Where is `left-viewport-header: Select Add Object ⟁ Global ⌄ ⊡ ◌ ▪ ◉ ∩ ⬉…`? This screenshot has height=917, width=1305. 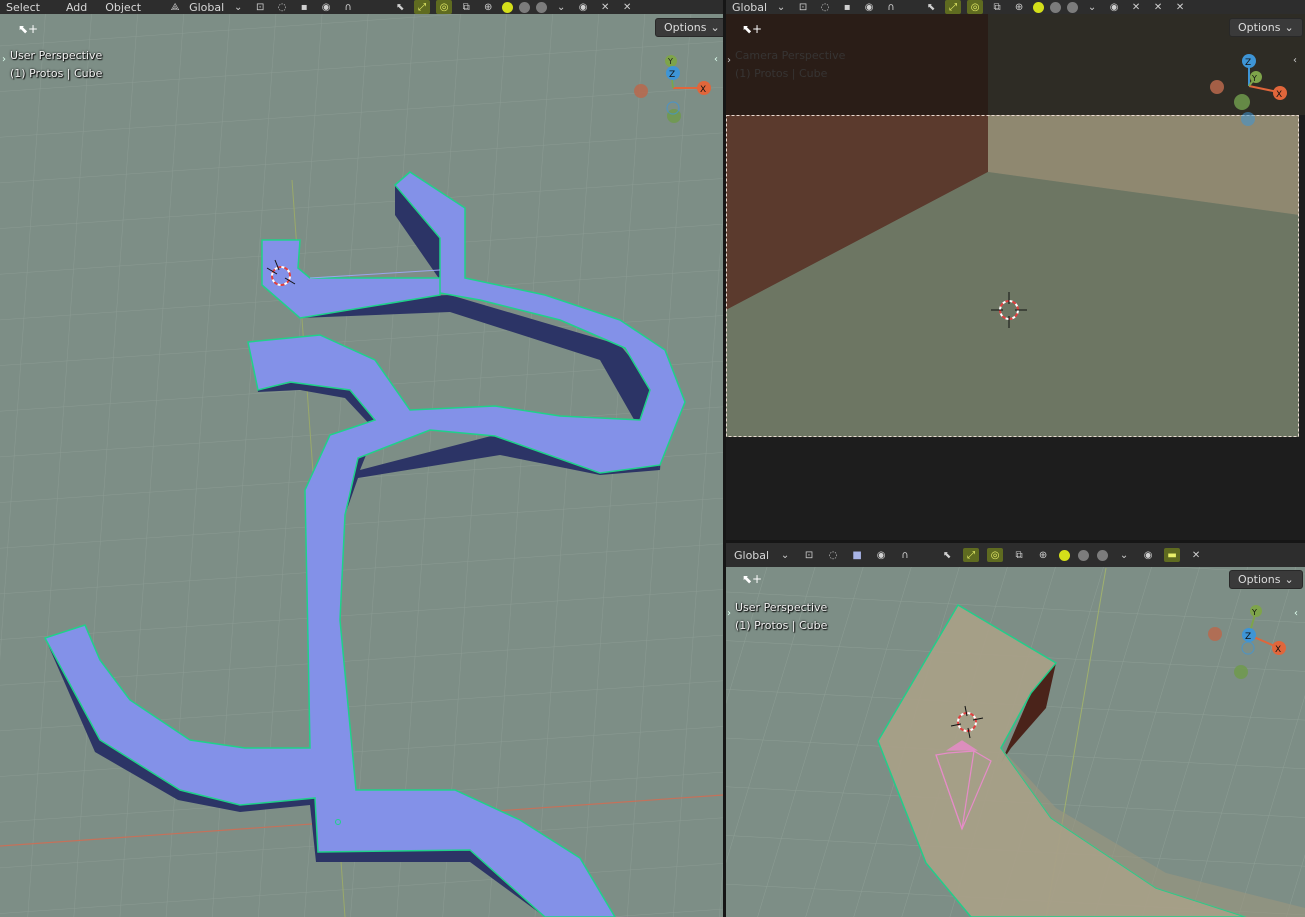
left-viewport-header: Select Add Object ⟁ Global ⌄ ⊡ ◌ ▪ ◉ ∩ ⬉… is located at coordinates (361, 7).